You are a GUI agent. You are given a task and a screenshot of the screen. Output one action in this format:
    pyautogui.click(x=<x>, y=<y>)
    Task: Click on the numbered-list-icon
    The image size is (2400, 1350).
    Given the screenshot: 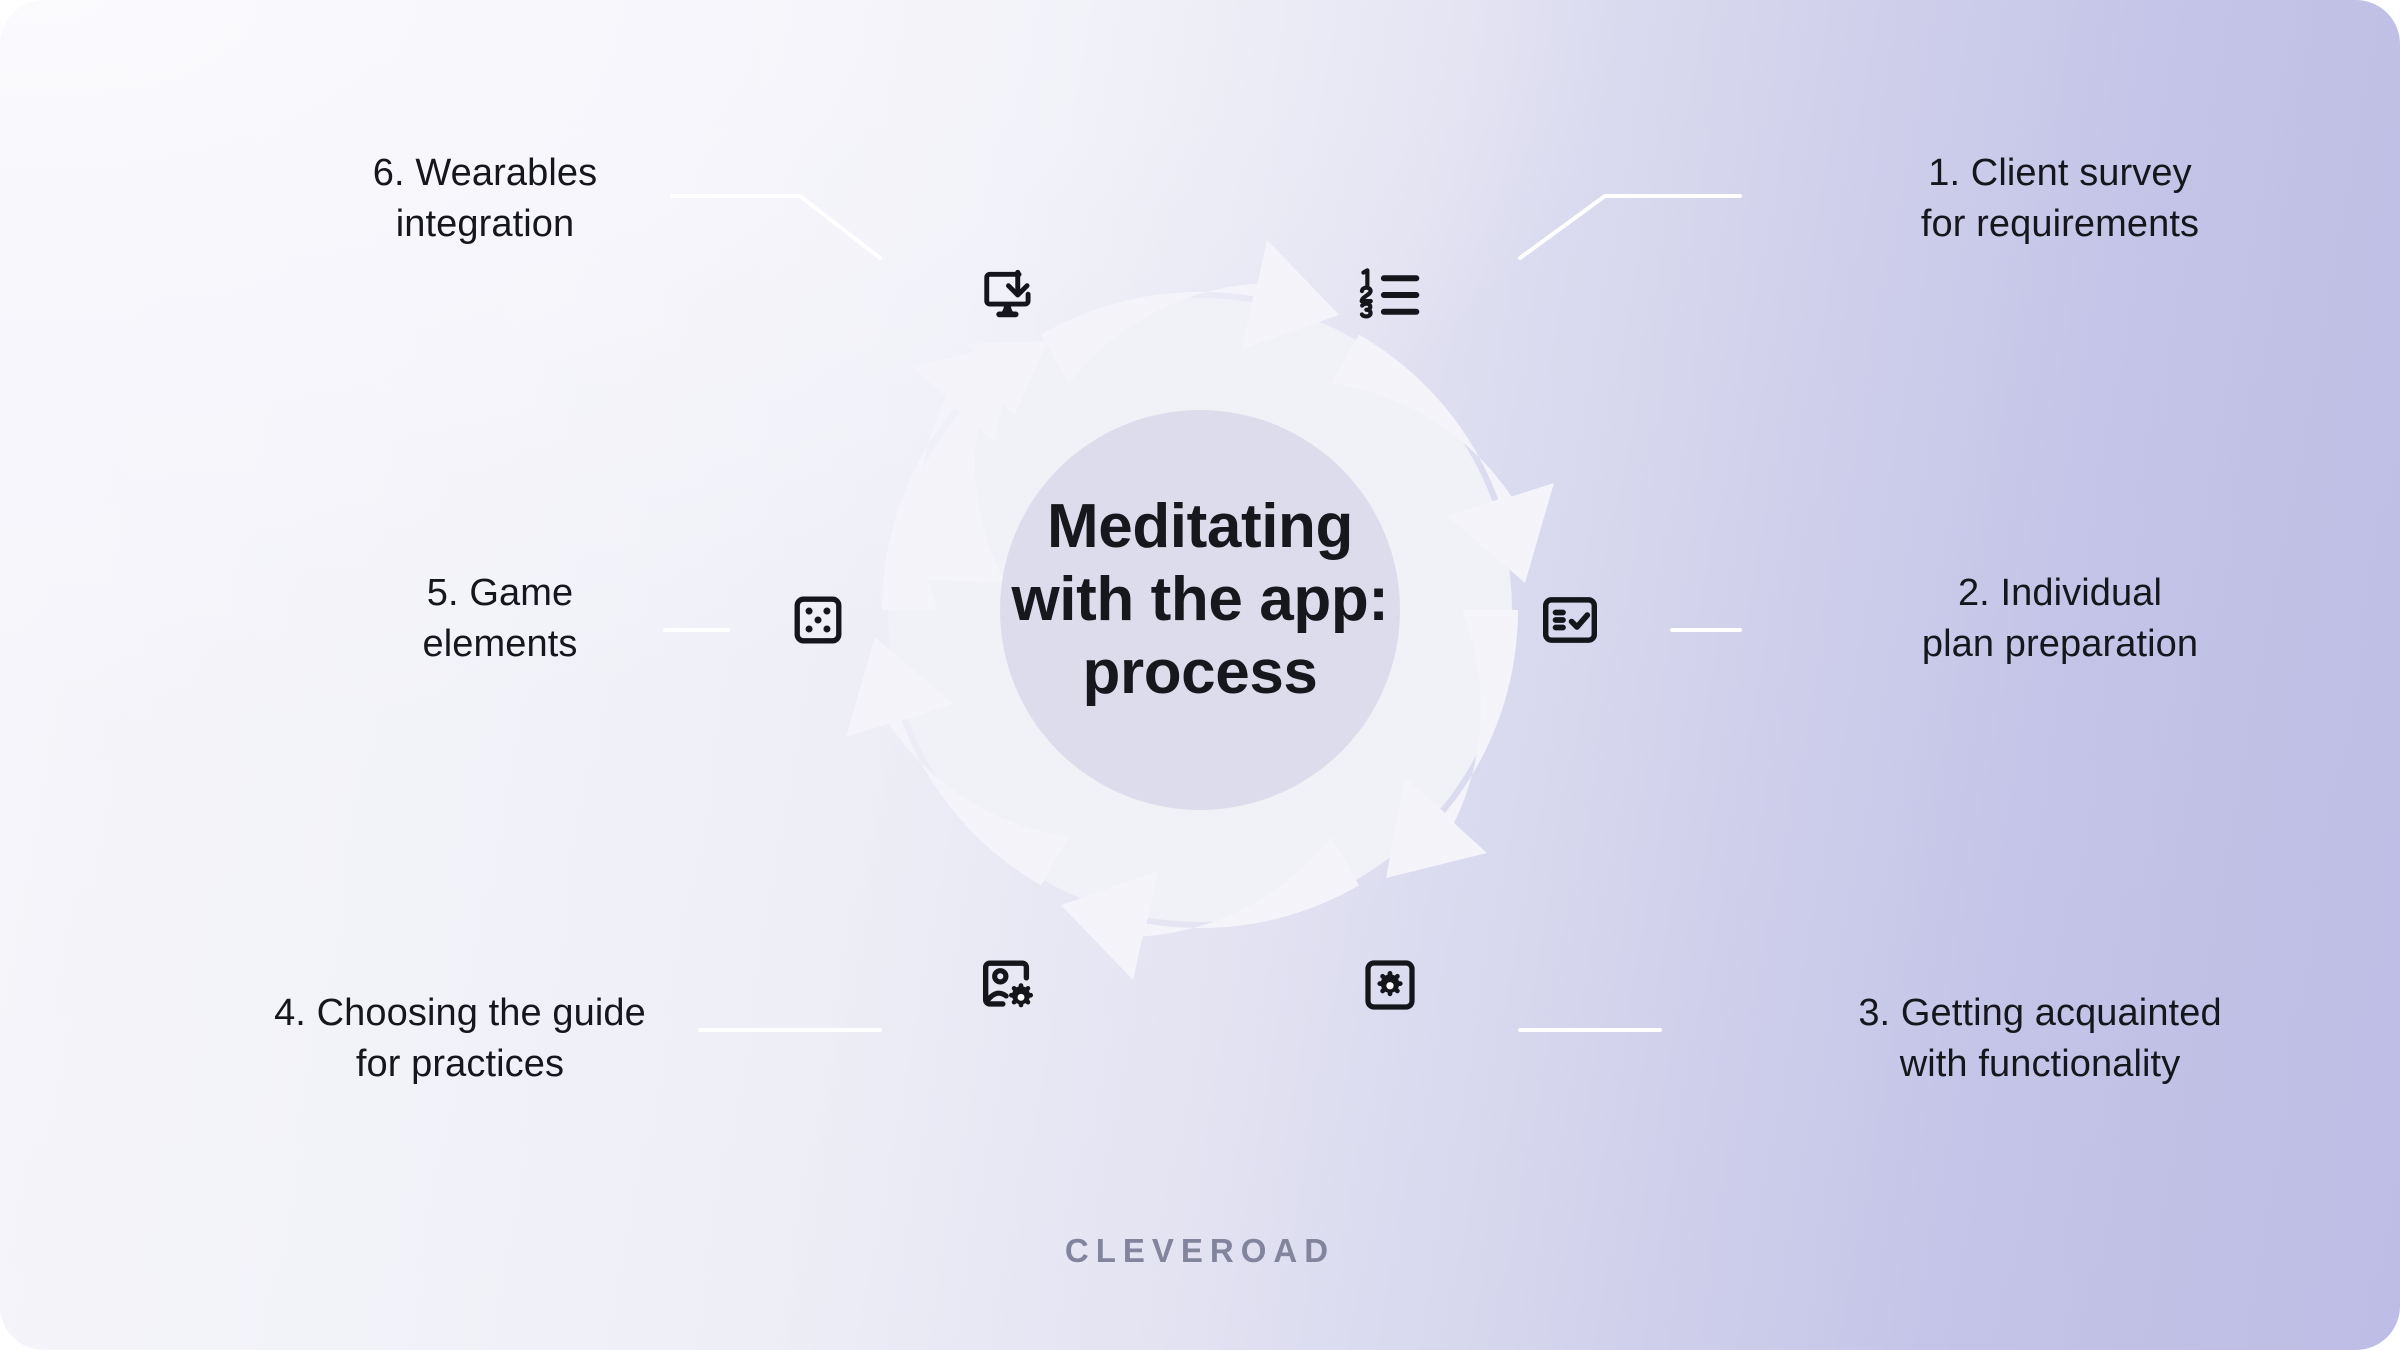 What is the action you would take?
    pyautogui.click(x=1390, y=295)
    